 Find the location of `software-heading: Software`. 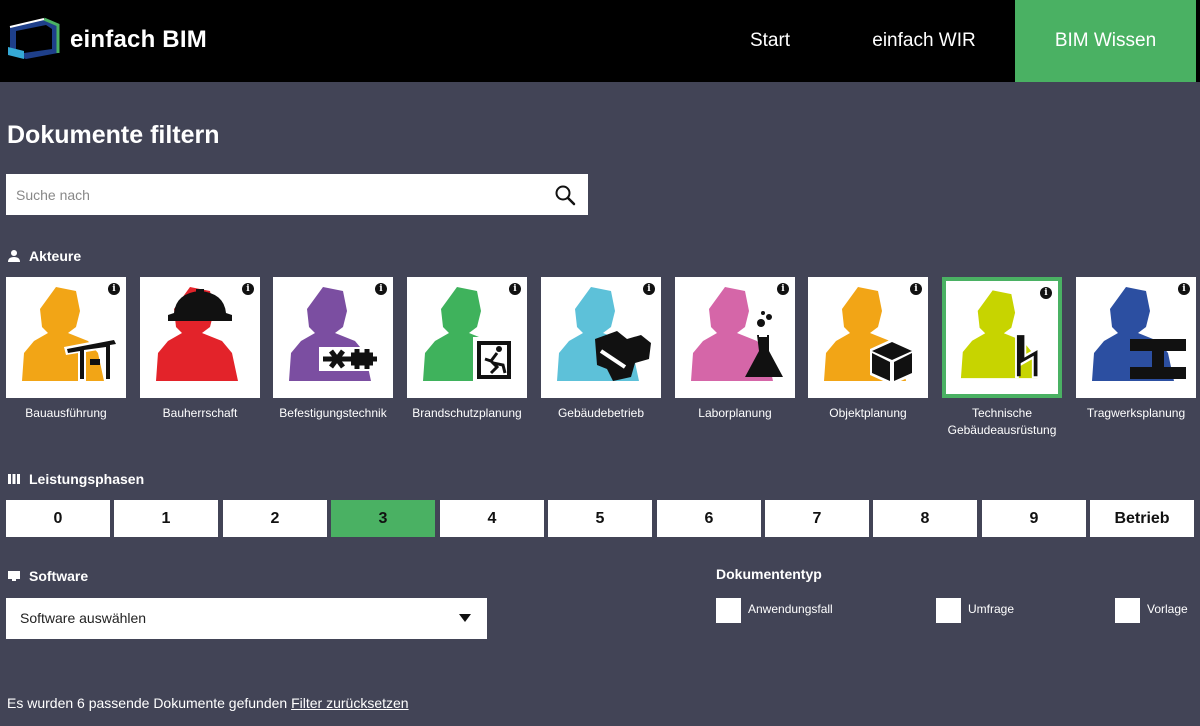

software-heading: Software is located at coordinates (47, 576).